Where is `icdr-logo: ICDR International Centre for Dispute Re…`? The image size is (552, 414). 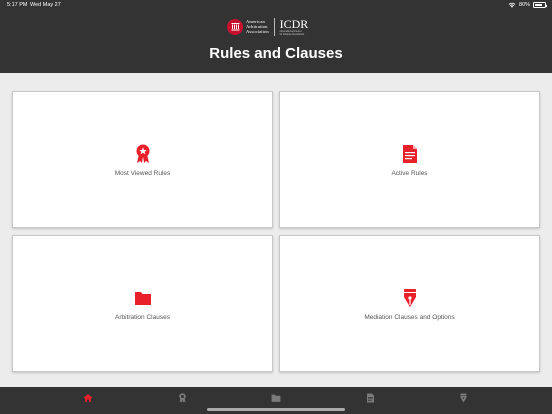 icdr-logo: ICDR International Centre for Dispute Re… is located at coordinates (294, 26).